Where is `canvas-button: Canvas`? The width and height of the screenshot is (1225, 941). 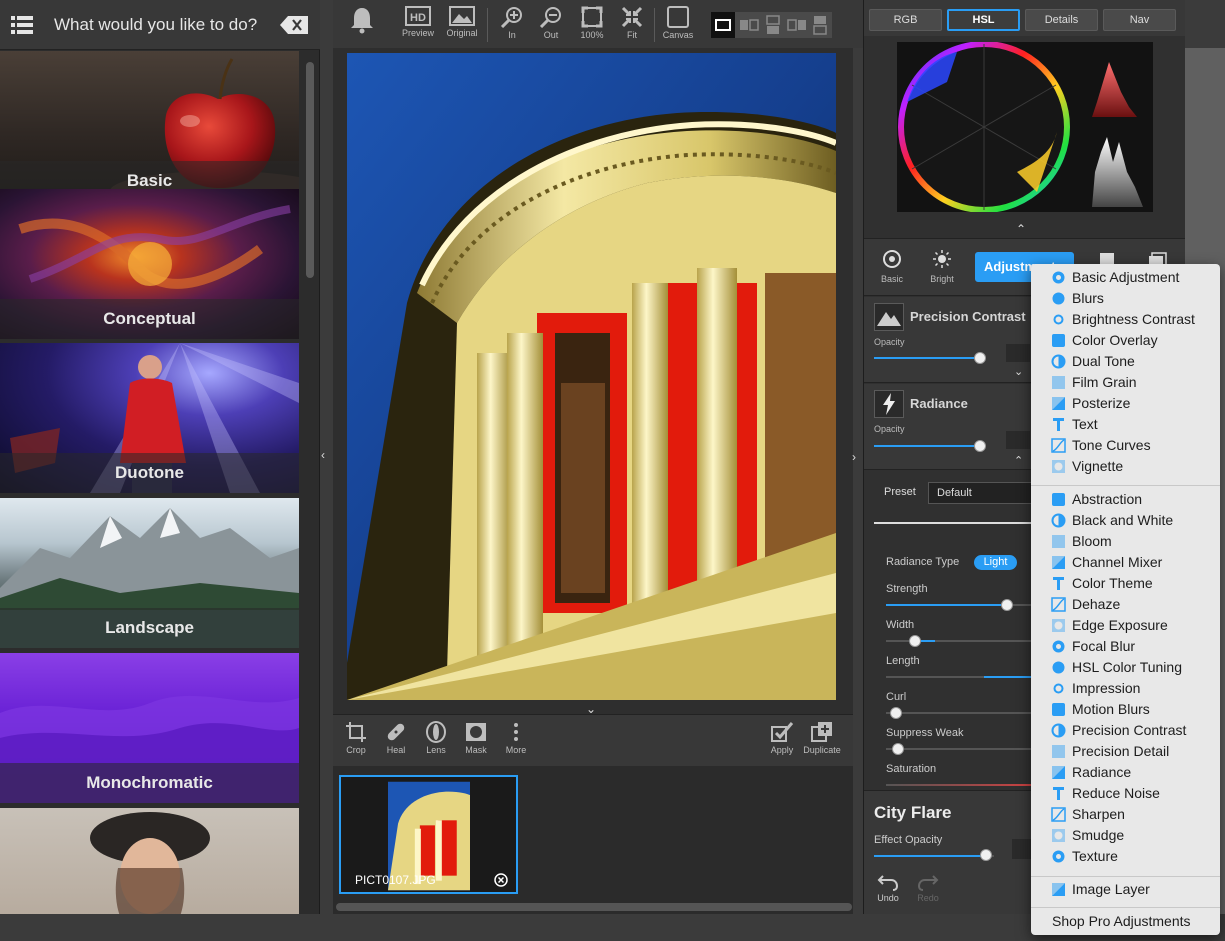
canvas-button: Canvas is located at coordinates (678, 26).